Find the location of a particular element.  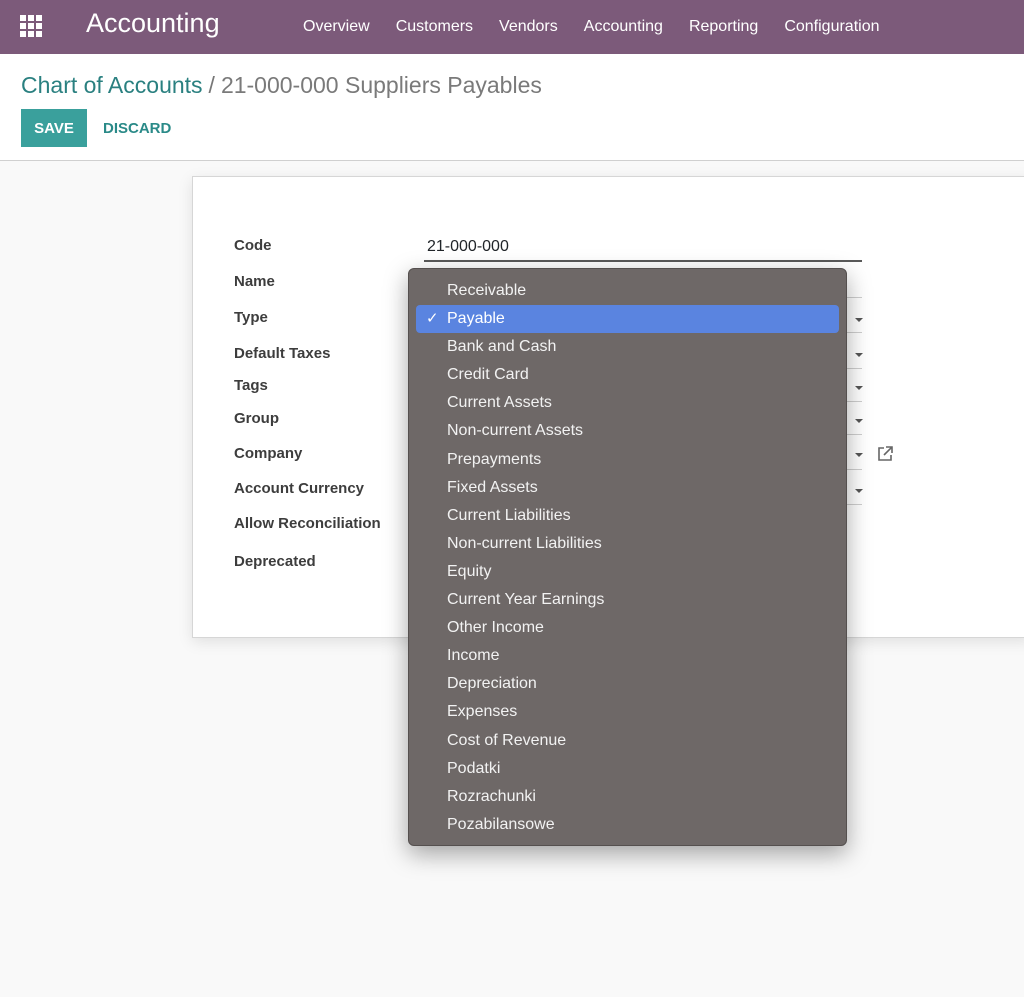

type-option: Other Income is located at coordinates (627, 628).